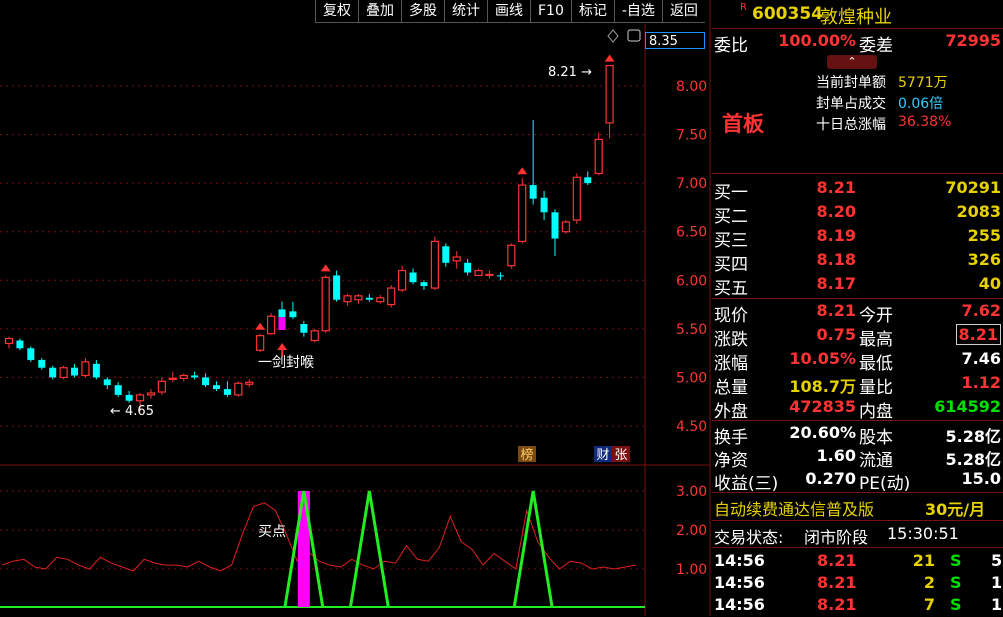  I want to click on tick-volume: 2, so click(929, 582).